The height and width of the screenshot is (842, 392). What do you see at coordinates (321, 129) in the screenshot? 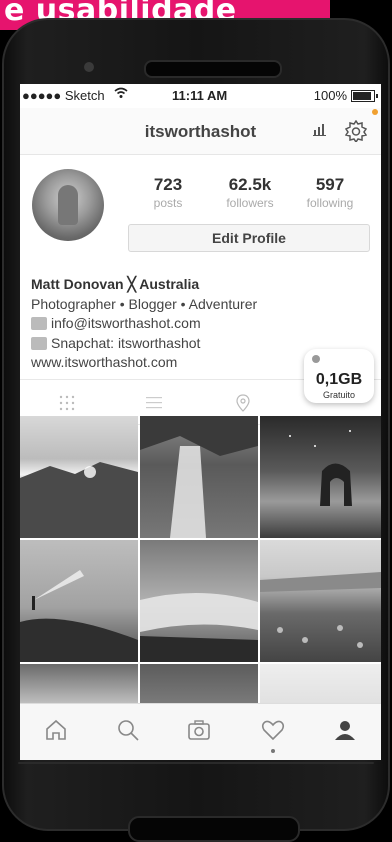
I see `insights-icon` at bounding box center [321, 129].